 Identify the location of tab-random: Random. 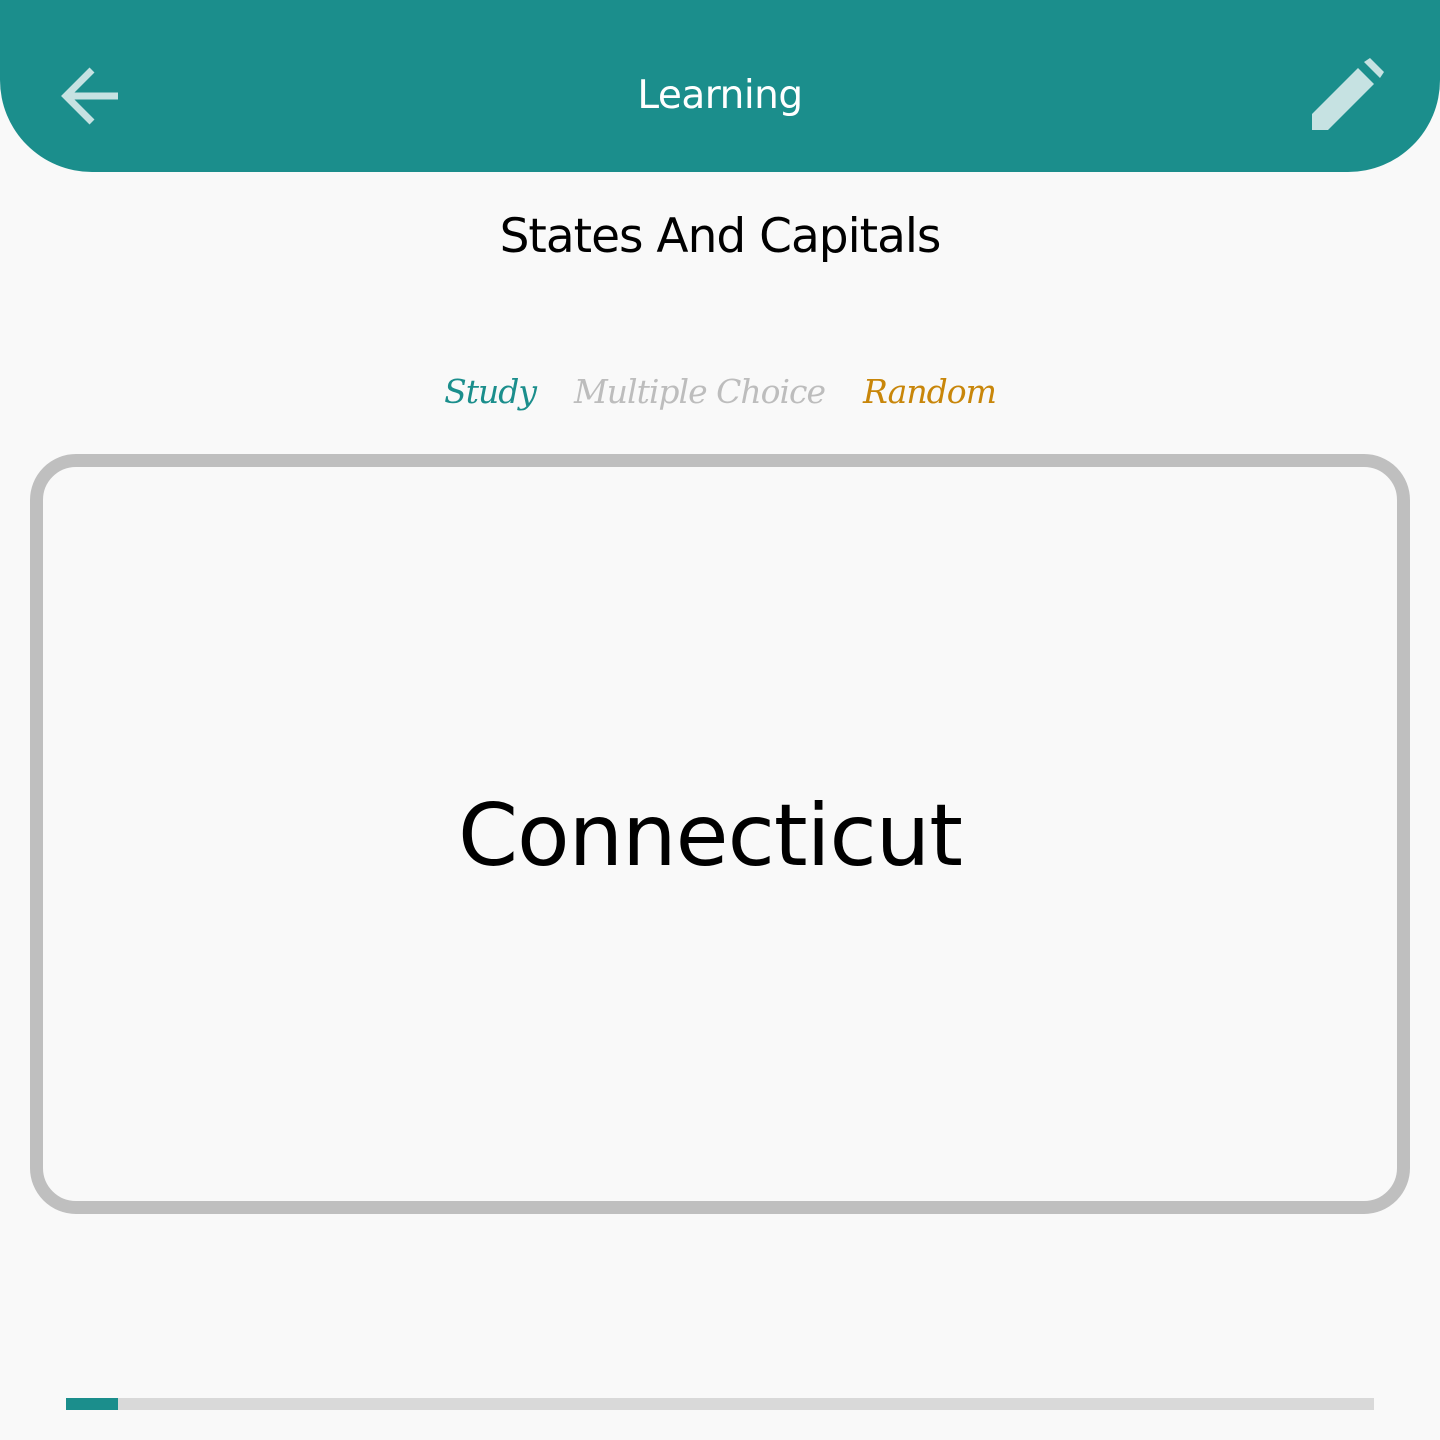
(930, 392).